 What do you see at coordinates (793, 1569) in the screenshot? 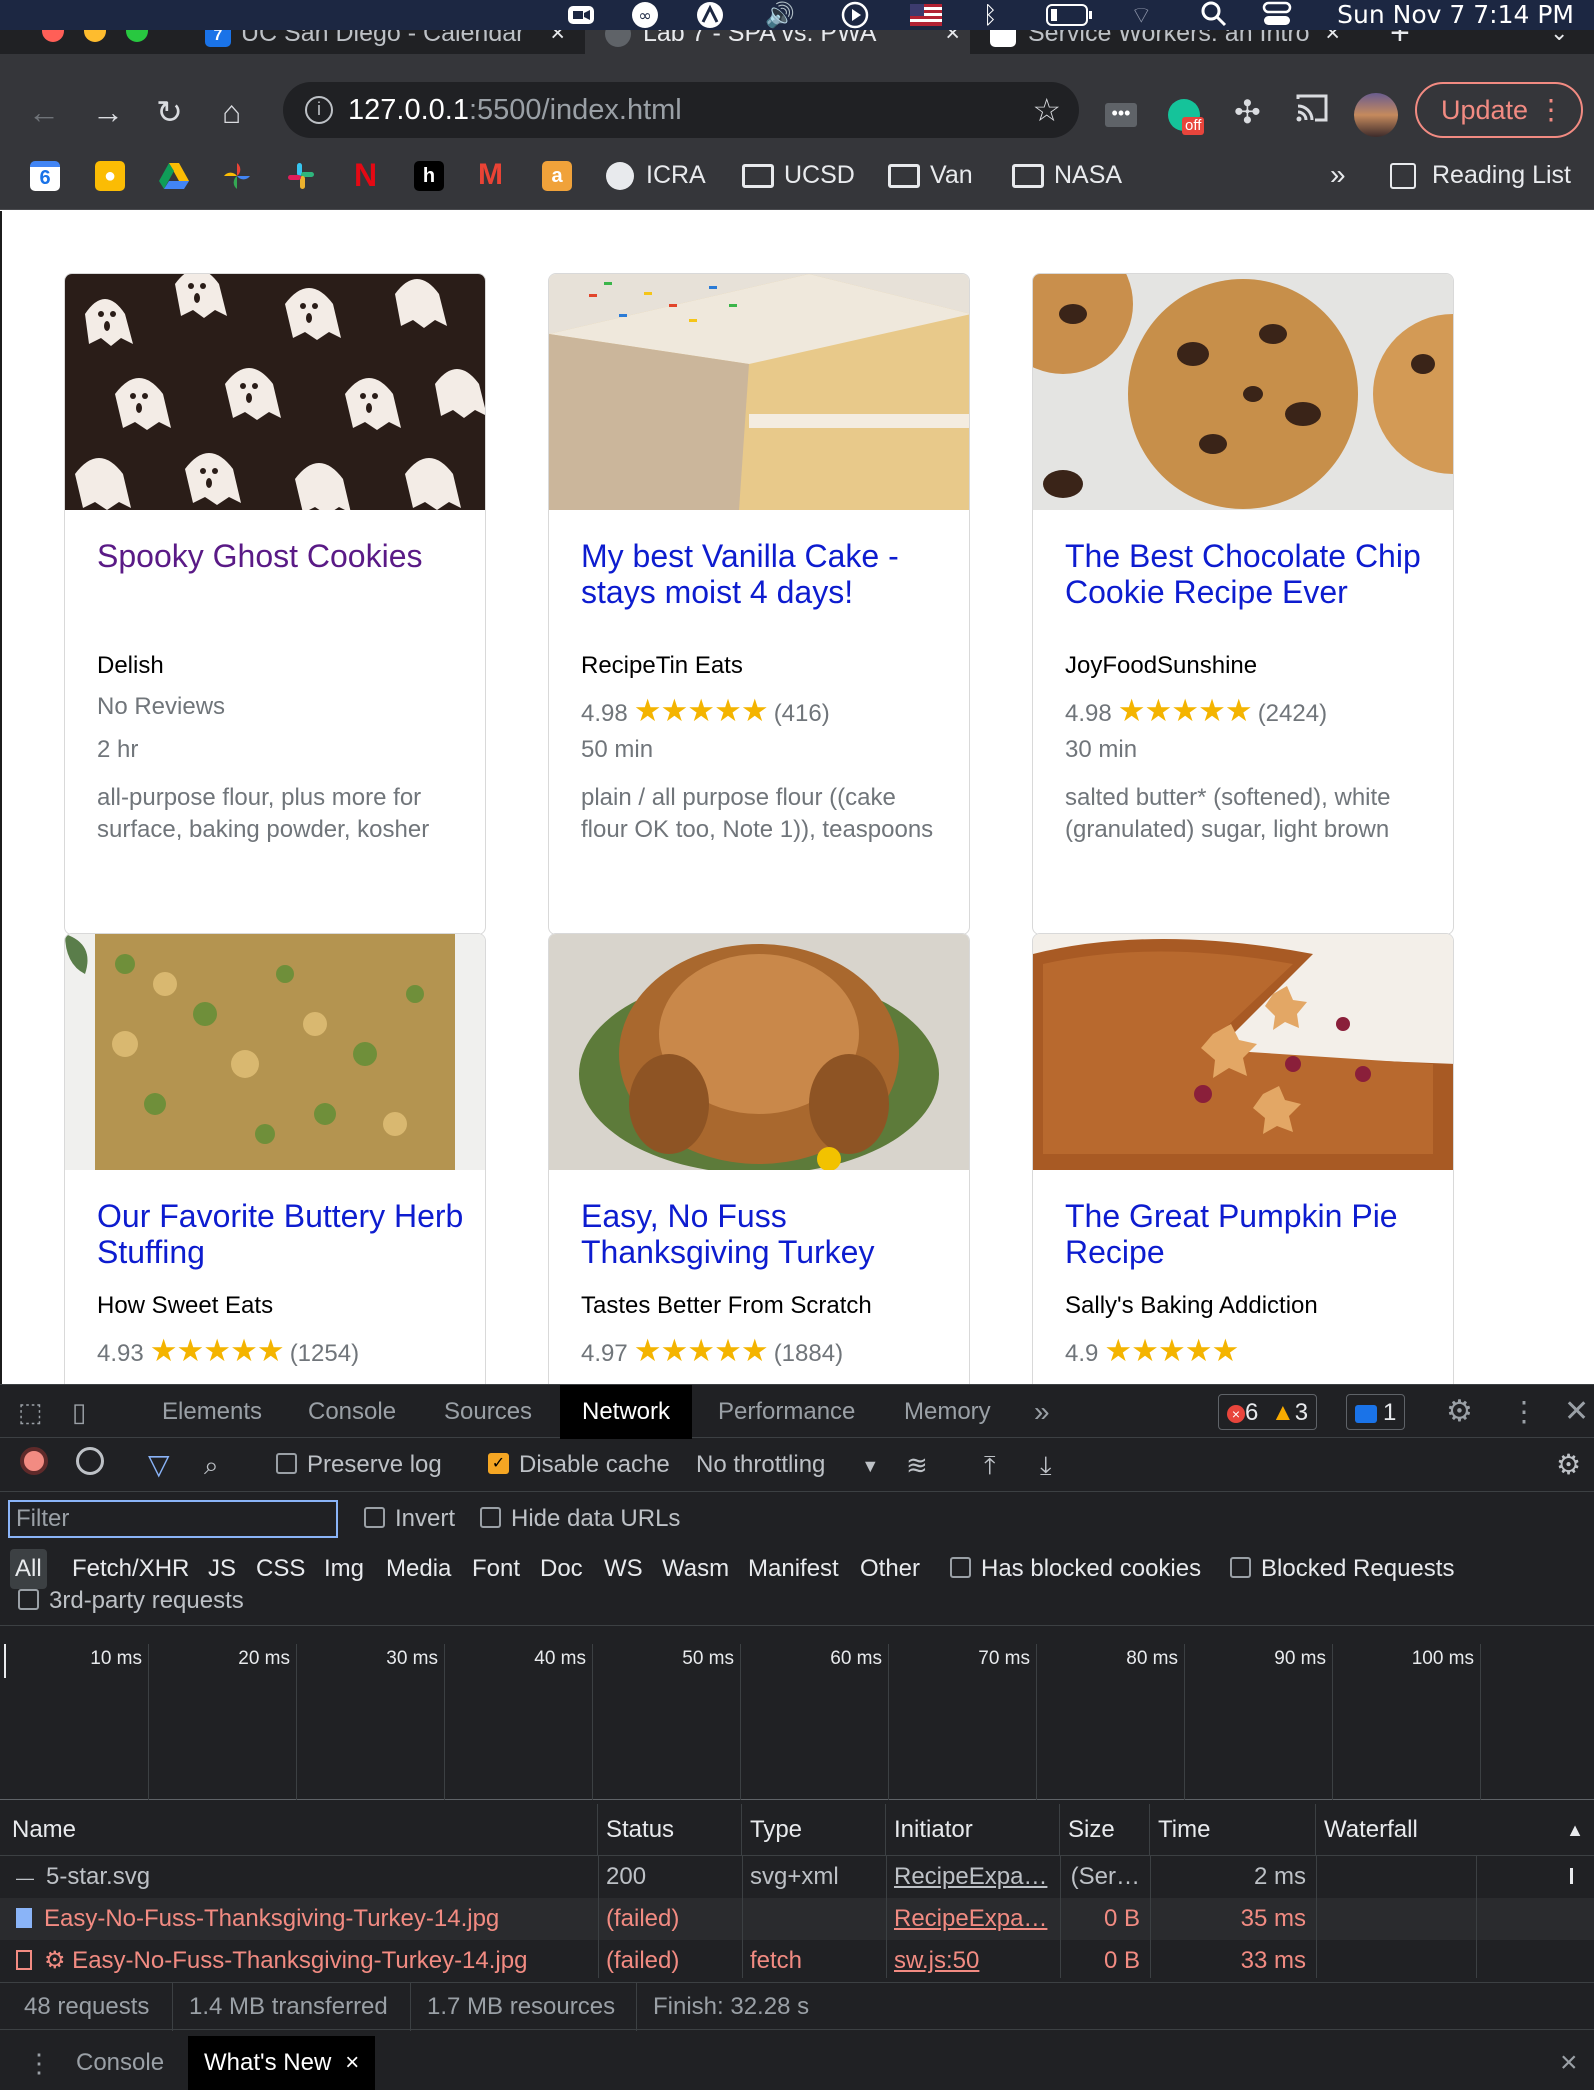
I see `filter-manifest: Manifest` at bounding box center [793, 1569].